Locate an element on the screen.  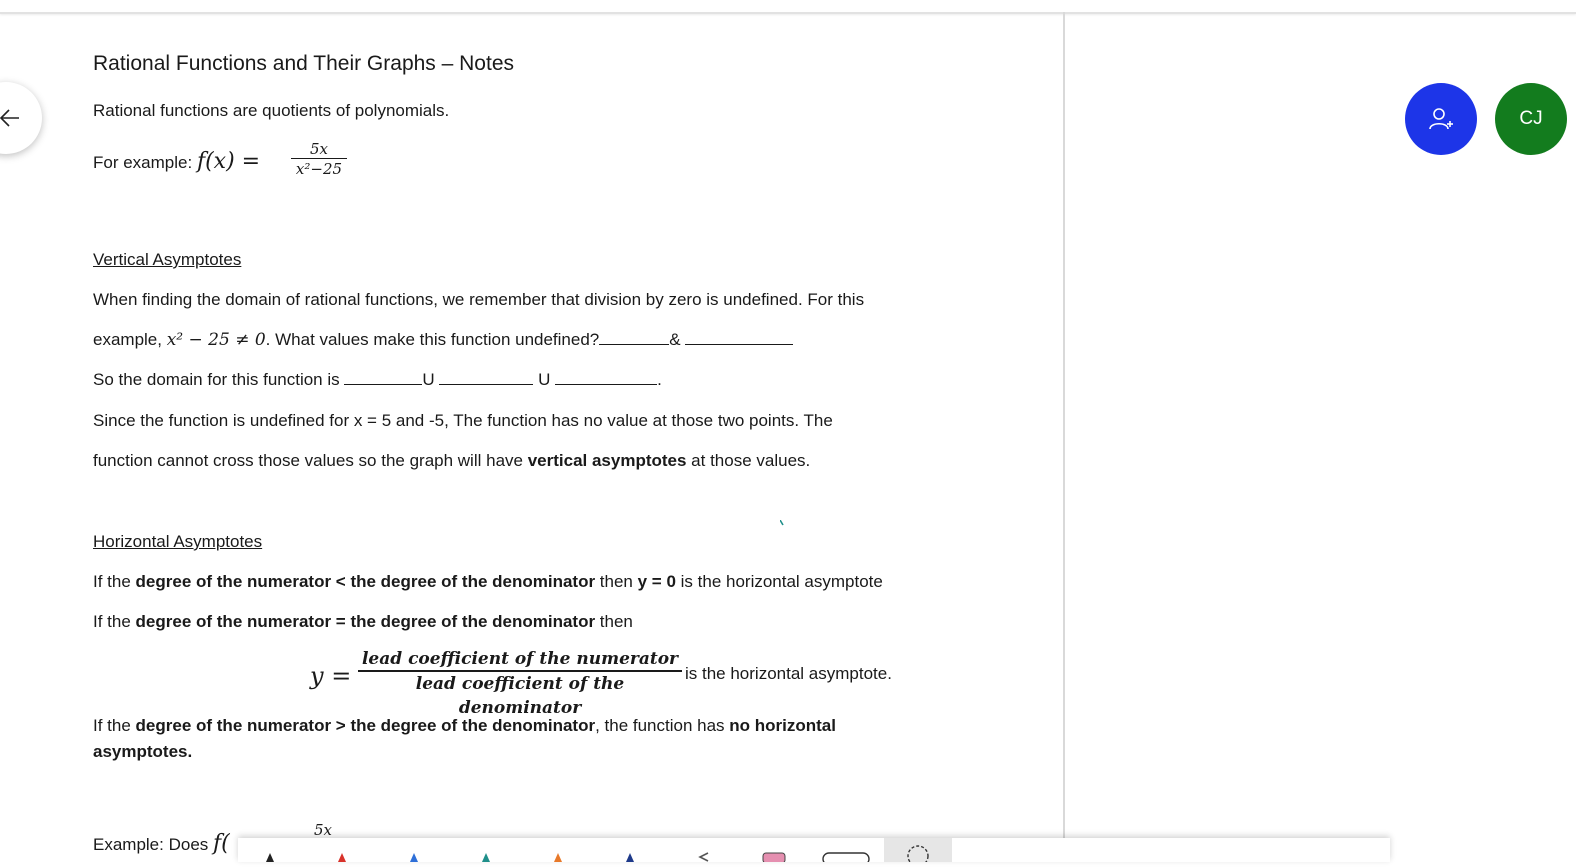
r2-post: then is located at coordinates (614, 621).